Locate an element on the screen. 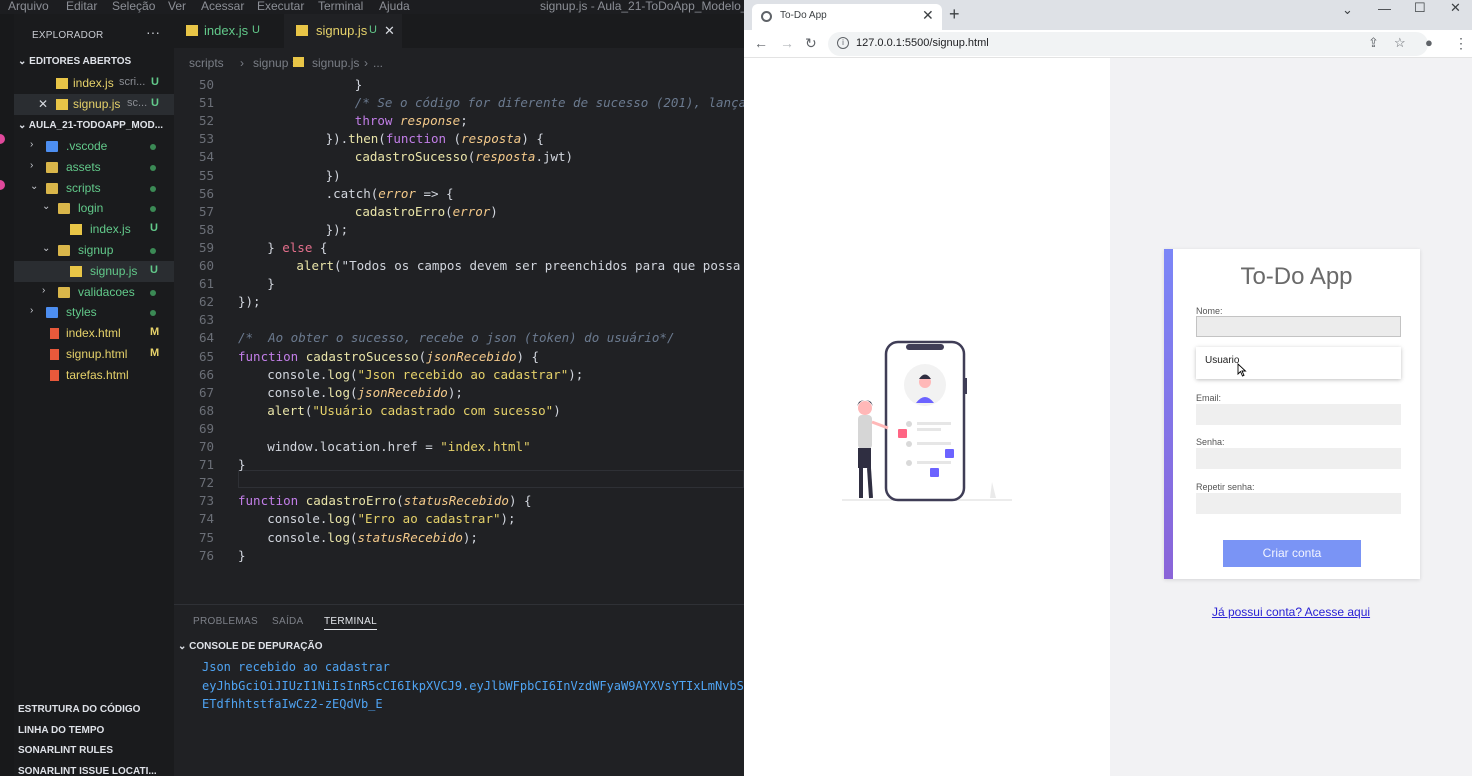 The image size is (1472, 776). login-link: Já possui conta? Acesse aqui is located at coordinates (1291, 612).